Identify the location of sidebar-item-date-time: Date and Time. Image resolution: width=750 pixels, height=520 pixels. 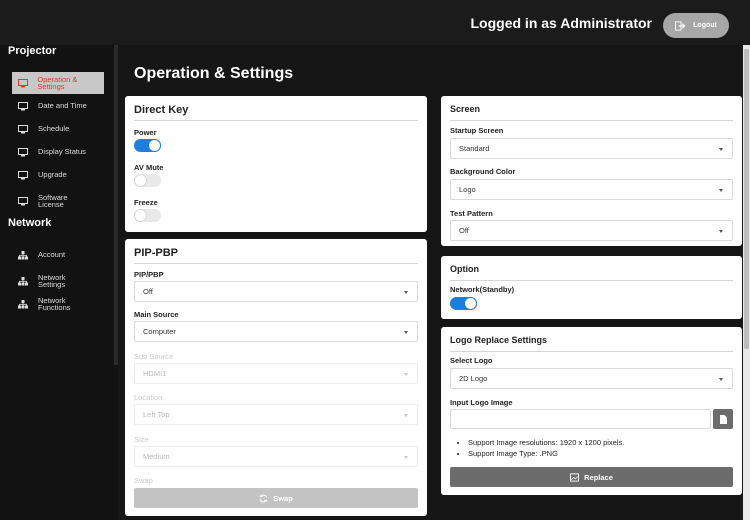
(58, 106).